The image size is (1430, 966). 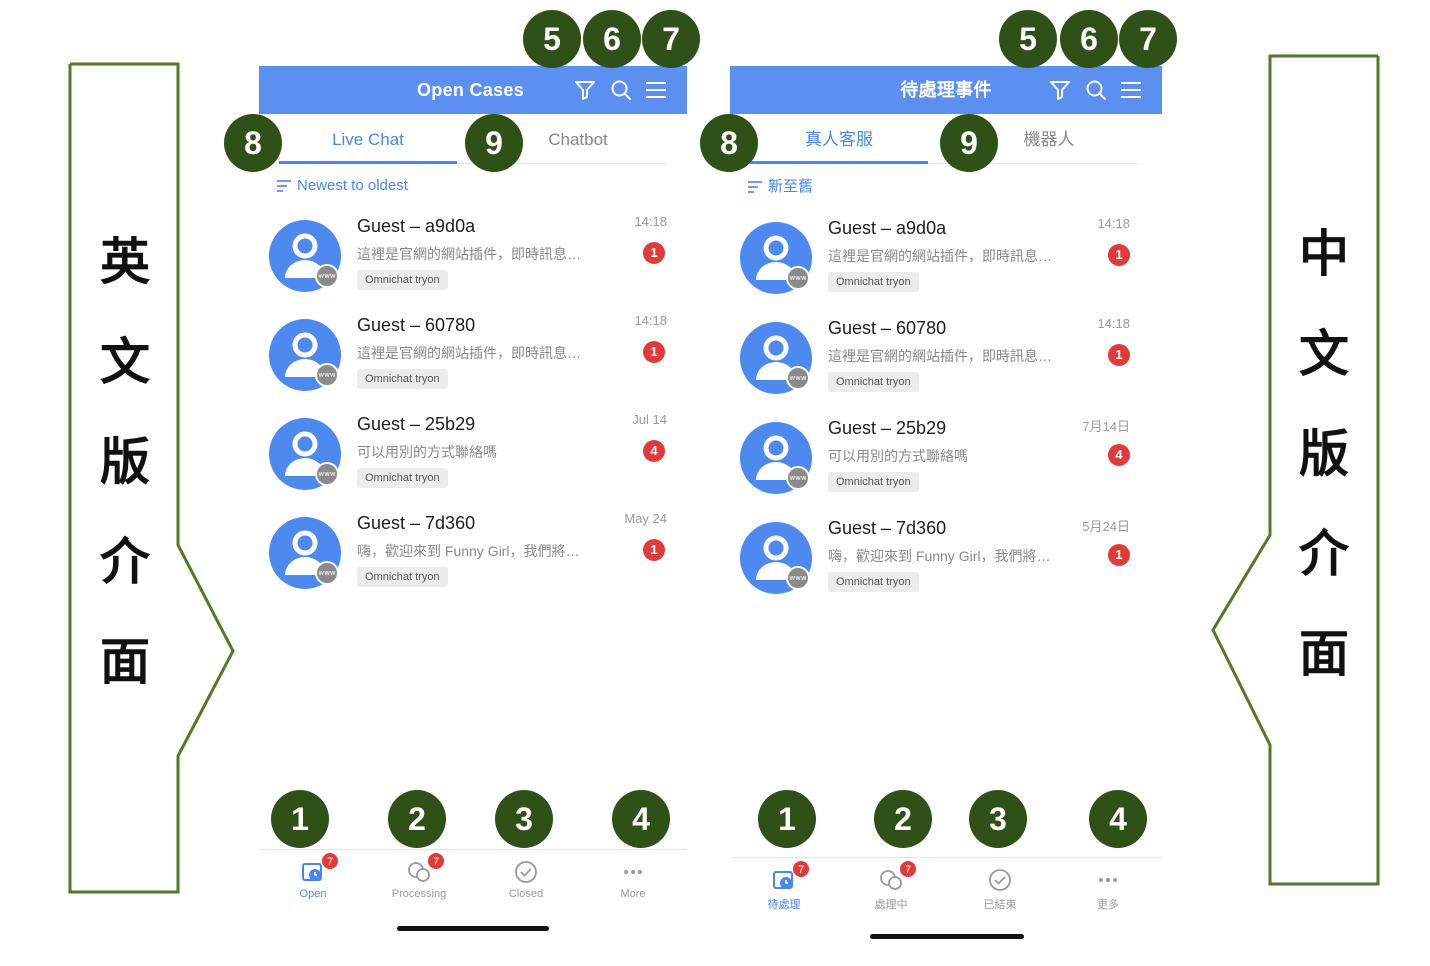 What do you see at coordinates (1324, 554) in the screenshot?
I see `right-label-char: 介` at bounding box center [1324, 554].